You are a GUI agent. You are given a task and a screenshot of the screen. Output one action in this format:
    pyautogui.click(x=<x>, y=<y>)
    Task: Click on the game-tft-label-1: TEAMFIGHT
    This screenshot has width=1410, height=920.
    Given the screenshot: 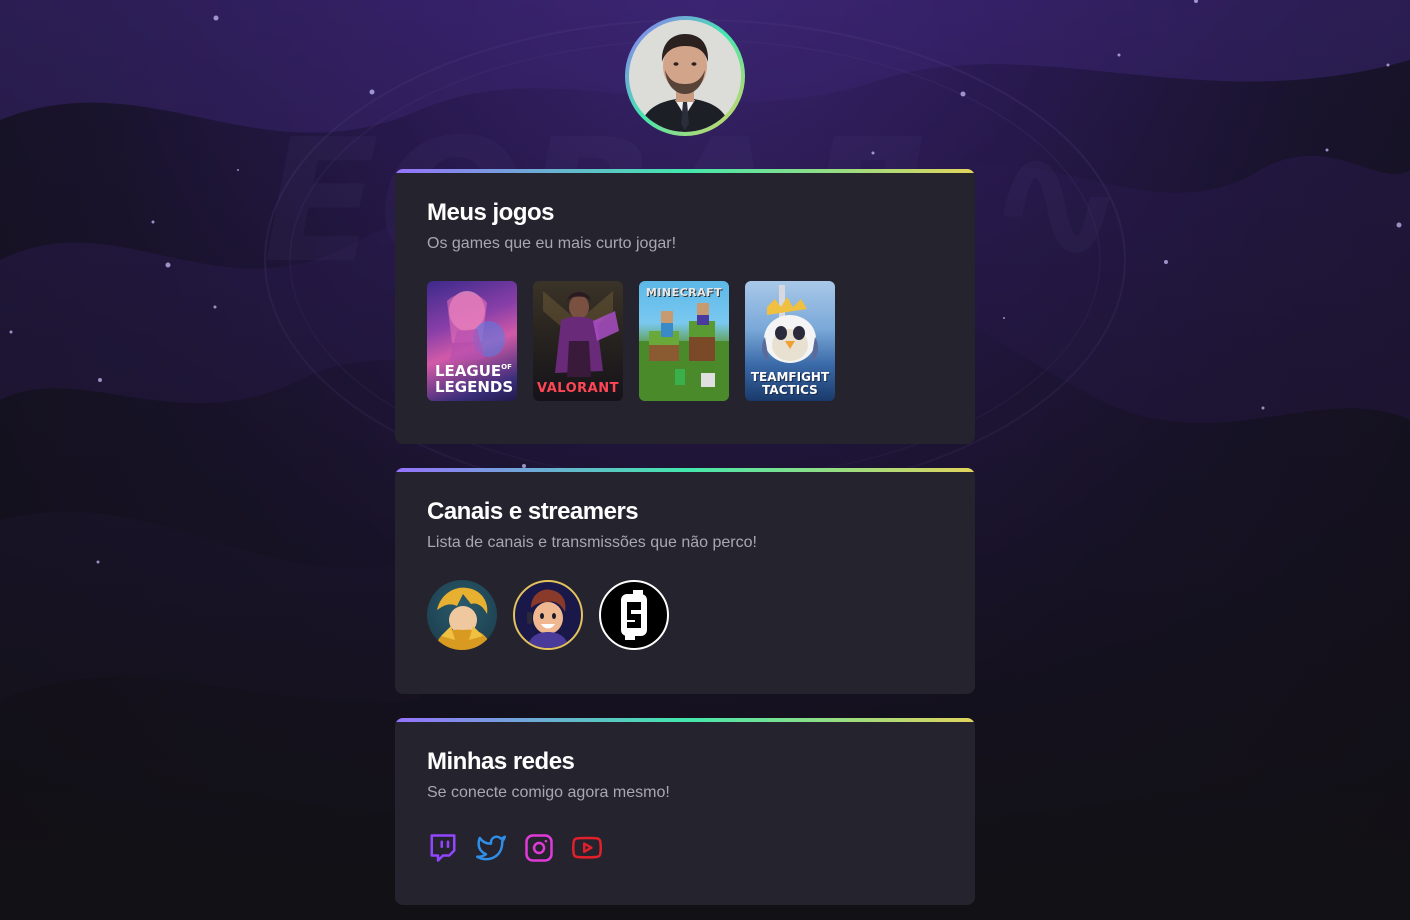 What is the action you would take?
    pyautogui.click(x=790, y=377)
    